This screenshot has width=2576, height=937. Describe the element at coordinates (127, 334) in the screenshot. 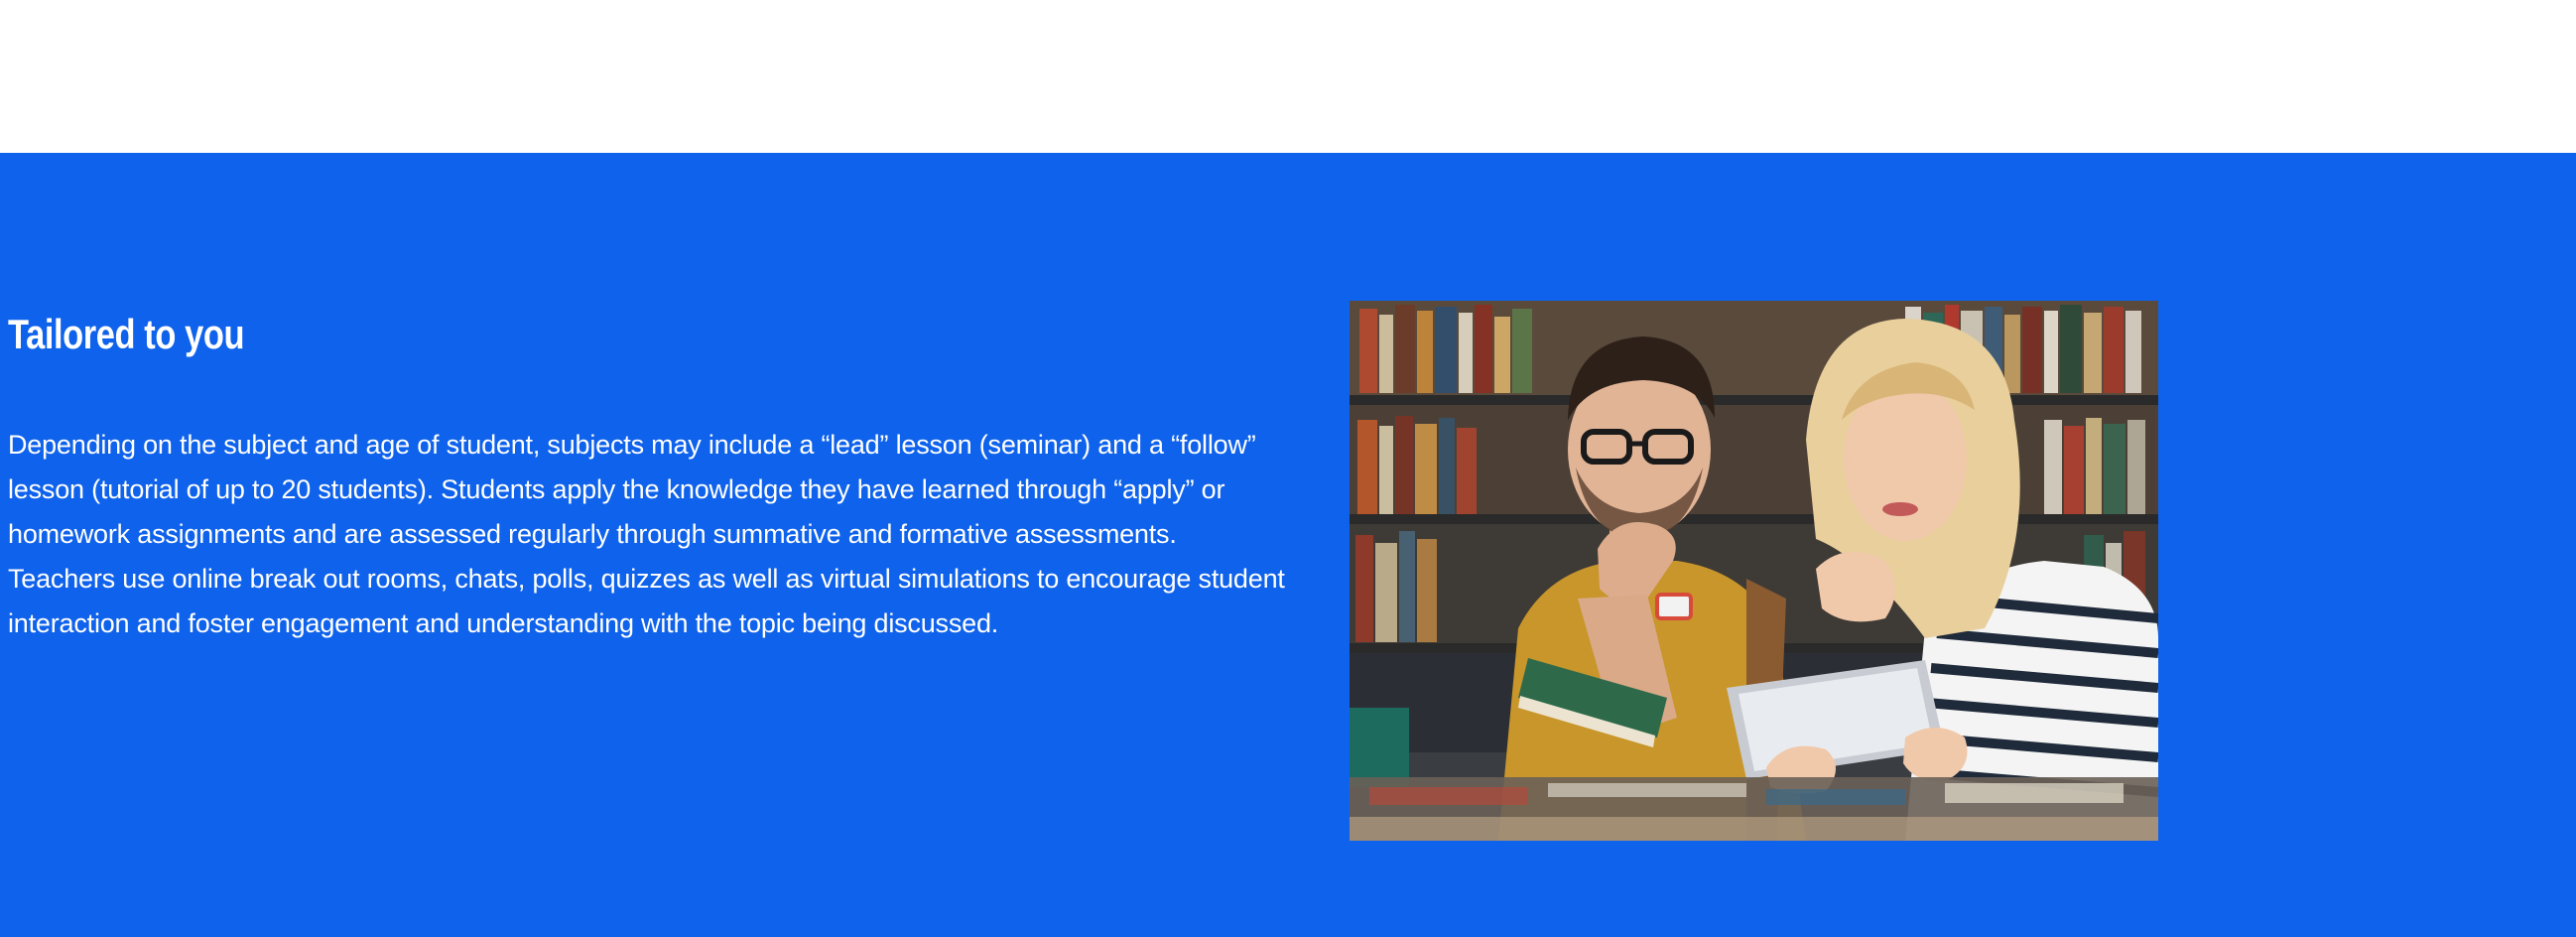

I see `section-heading: Tailored to you` at that location.